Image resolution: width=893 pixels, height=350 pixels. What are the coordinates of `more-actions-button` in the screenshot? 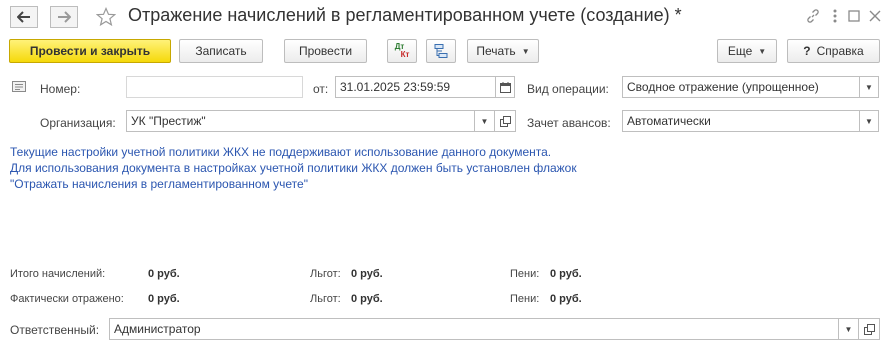 It's located at (835, 16).